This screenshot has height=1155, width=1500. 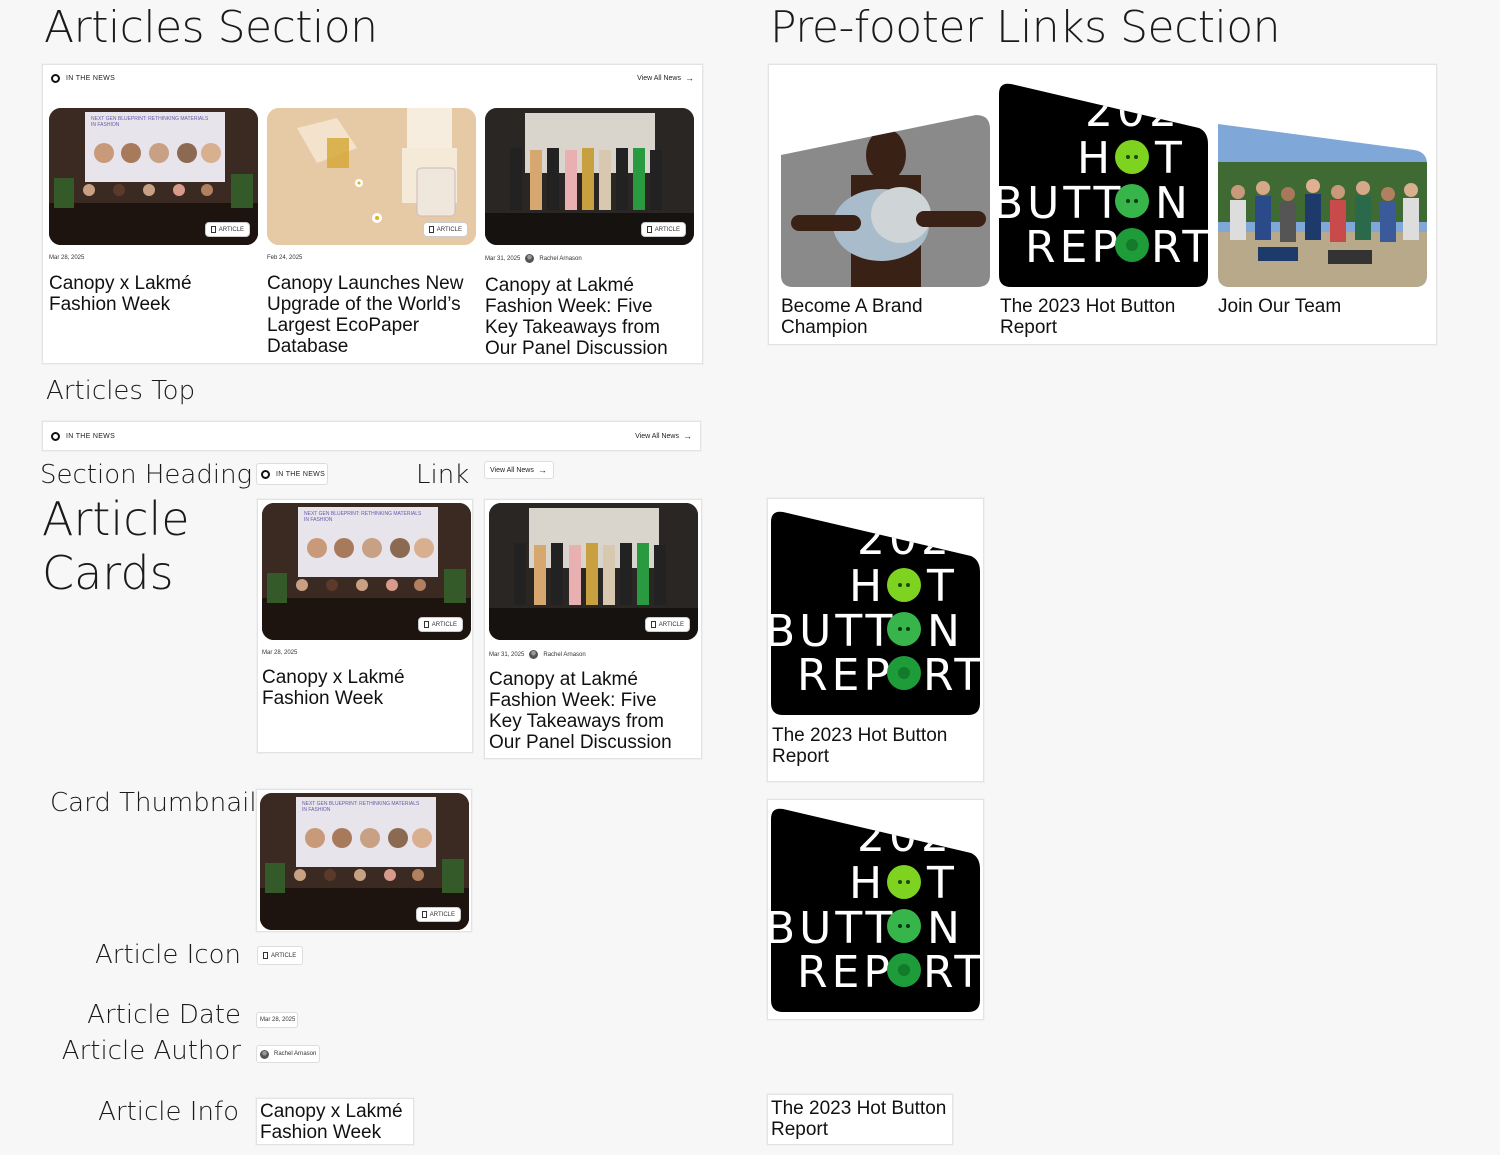 I want to click on card-thumbnail-group: ARTICLE, so click(x=589, y=176).